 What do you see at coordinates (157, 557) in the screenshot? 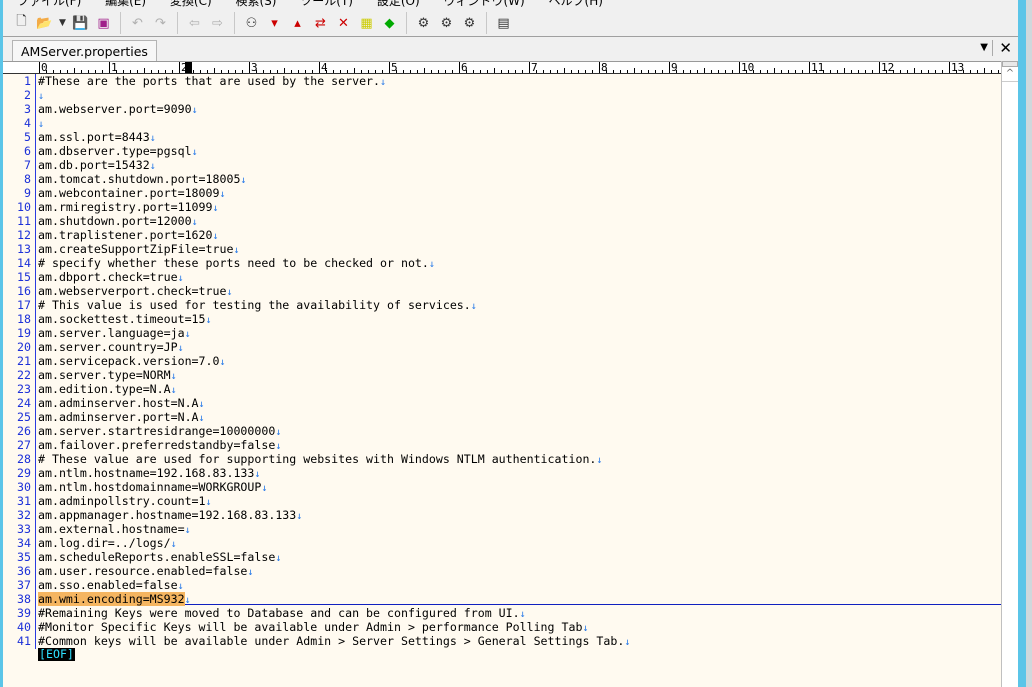
I see `line-text: am.scheduleReports.enableSSL=false` at bounding box center [157, 557].